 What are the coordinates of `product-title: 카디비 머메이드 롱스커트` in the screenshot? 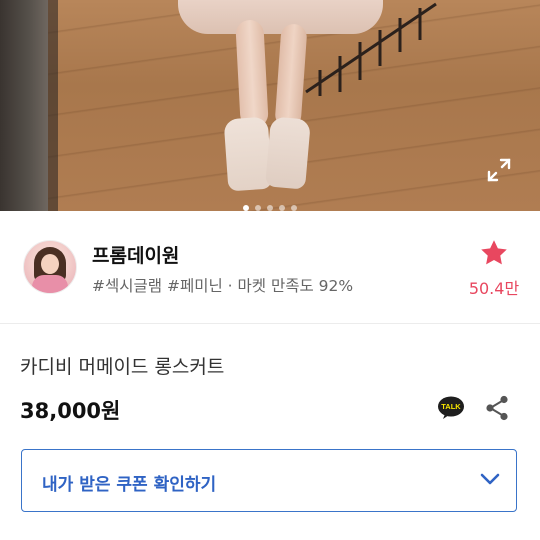 It's located at (122, 367).